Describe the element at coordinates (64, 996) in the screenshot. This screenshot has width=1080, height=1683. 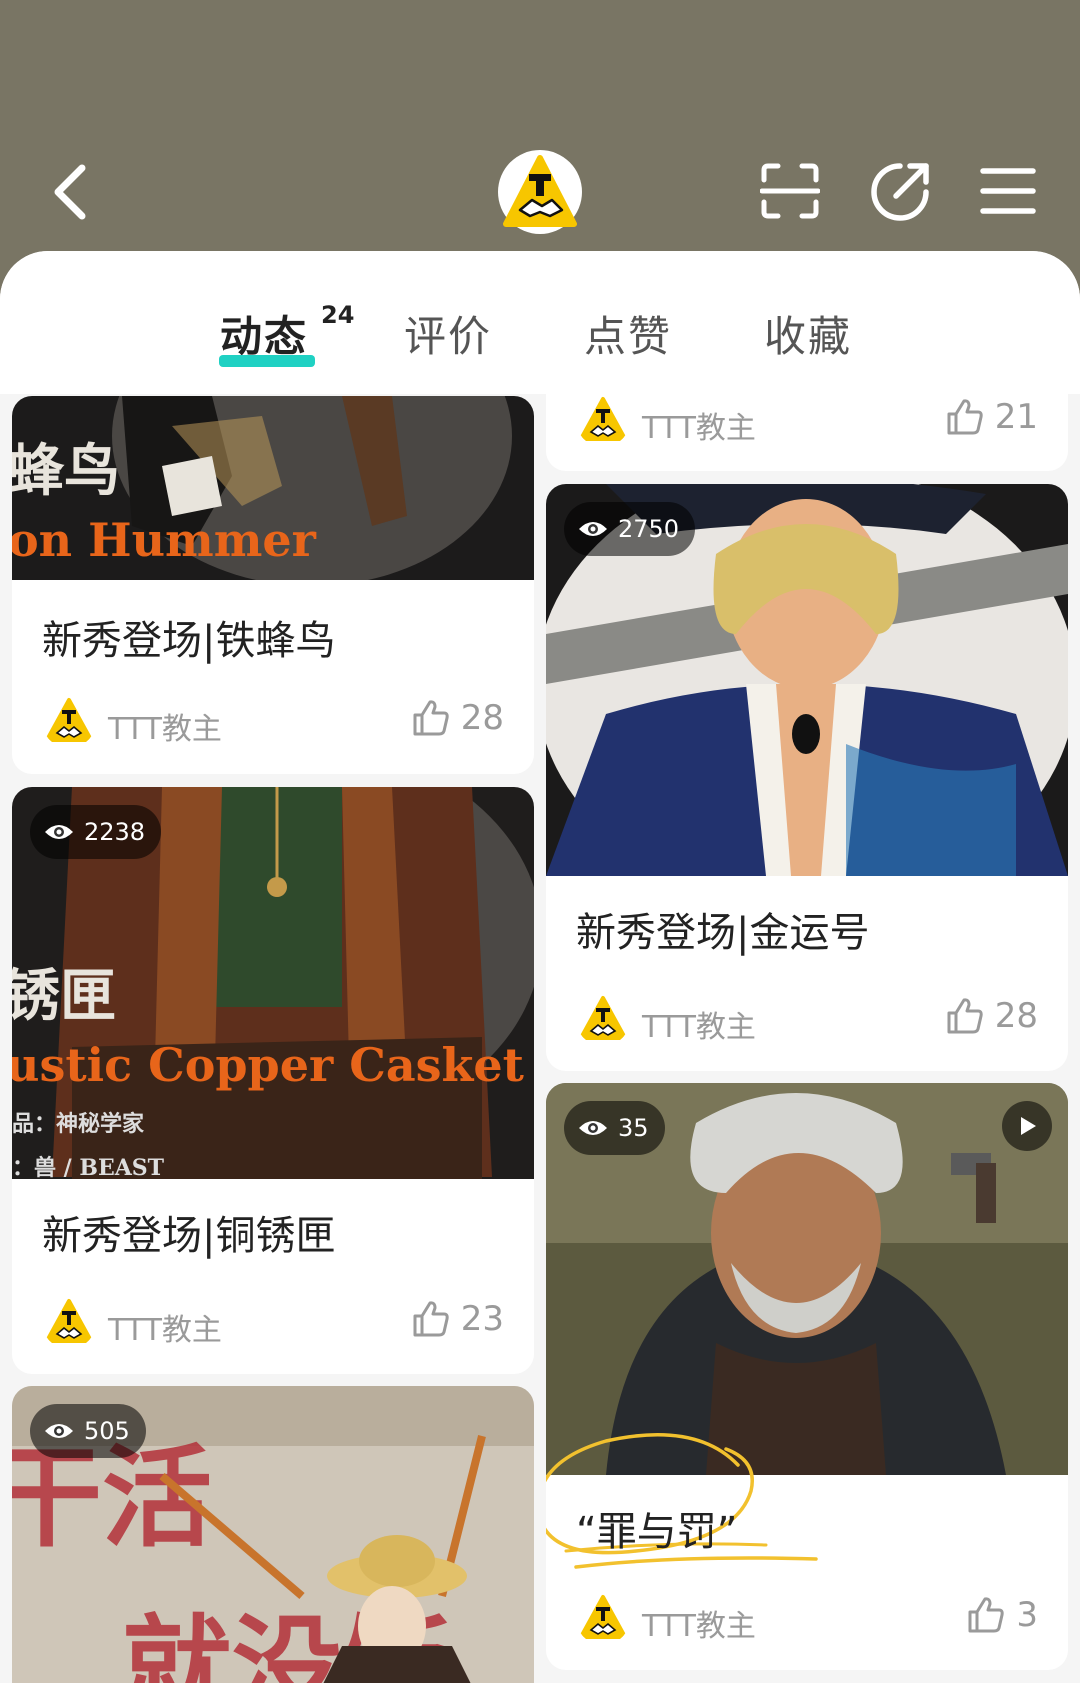
I see `overlay-text: 锈匣` at that location.